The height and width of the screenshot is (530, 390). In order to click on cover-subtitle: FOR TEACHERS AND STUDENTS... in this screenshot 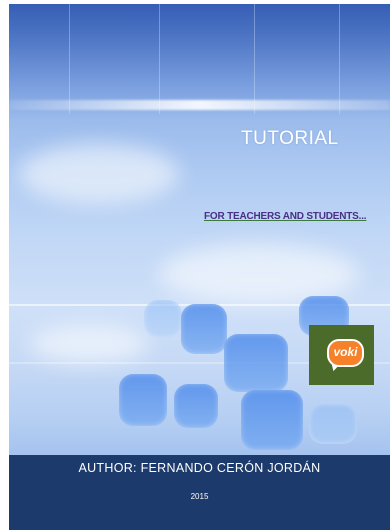, I will do `click(285, 216)`.